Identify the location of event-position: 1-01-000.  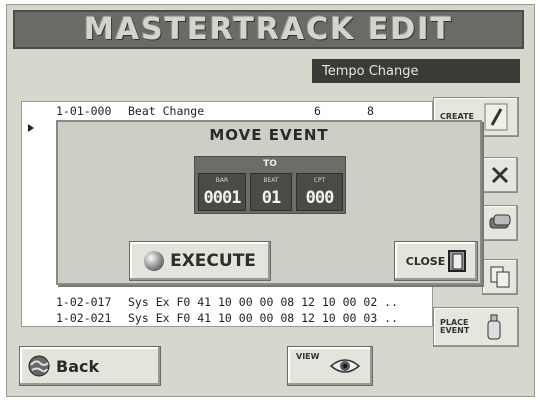
(84, 111).